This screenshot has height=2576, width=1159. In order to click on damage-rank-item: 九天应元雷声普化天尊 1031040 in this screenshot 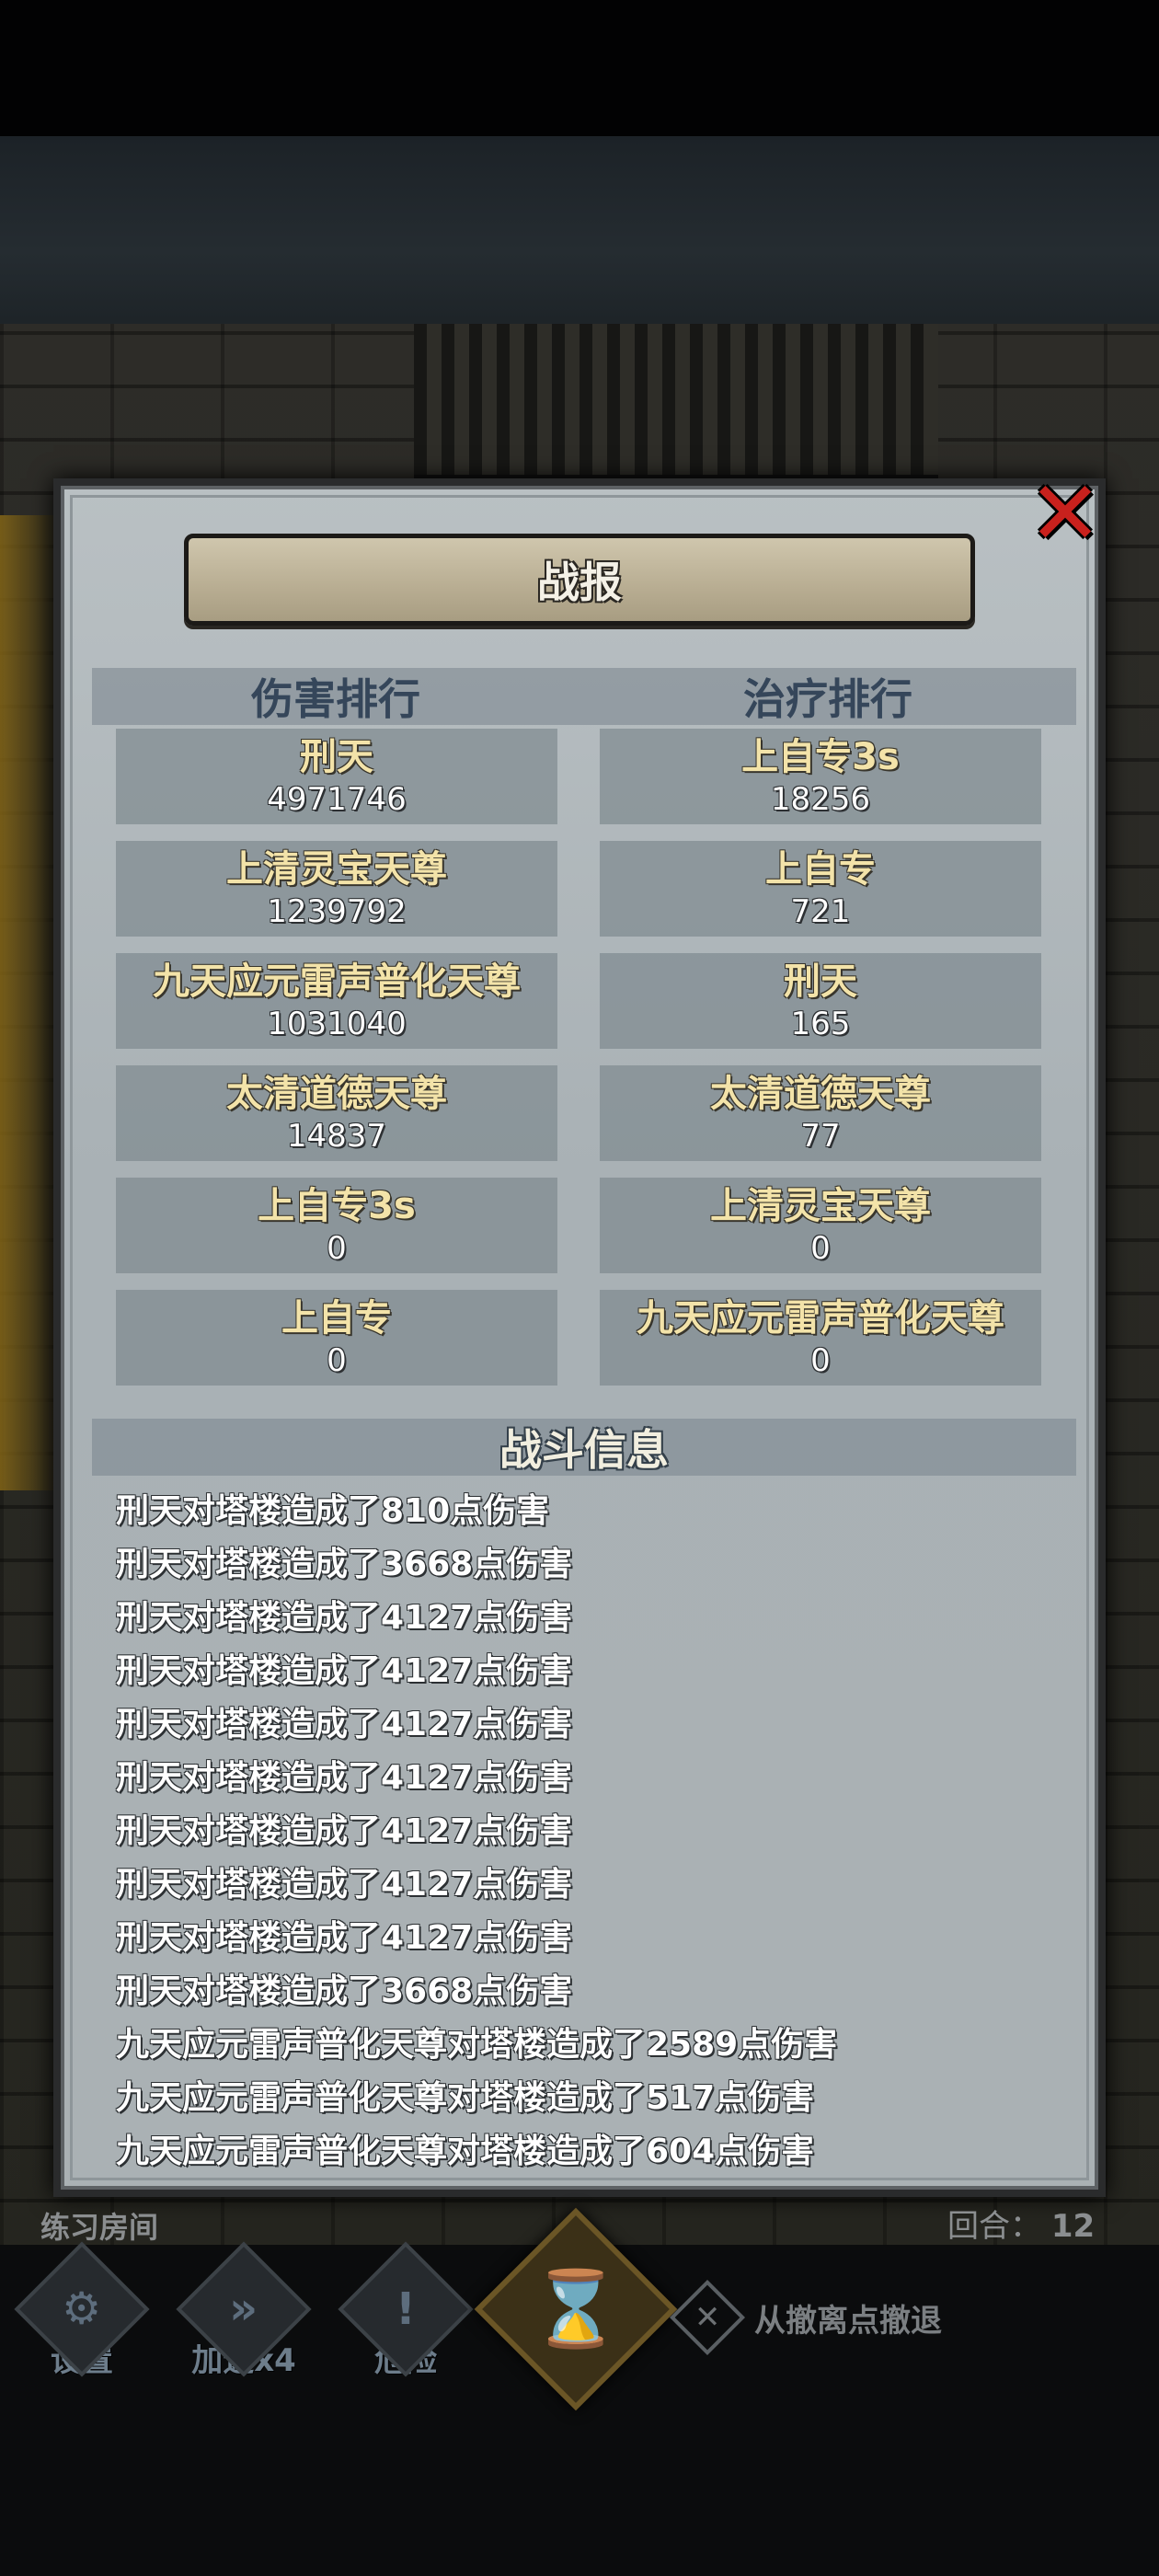, I will do `click(336, 1001)`.